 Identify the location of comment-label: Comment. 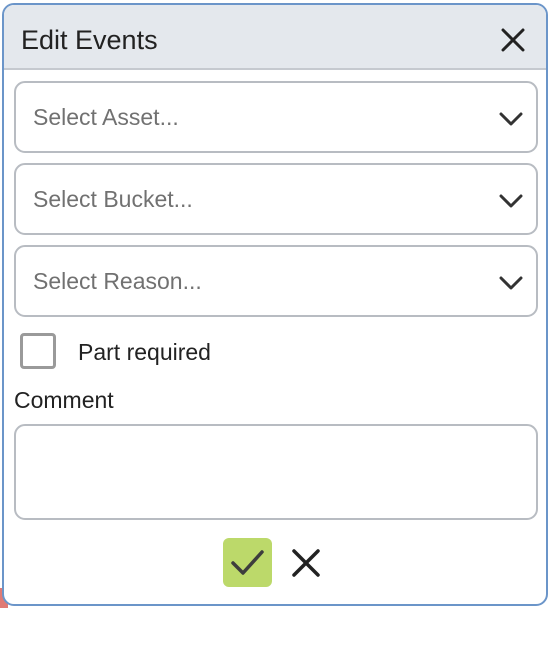
(64, 400).